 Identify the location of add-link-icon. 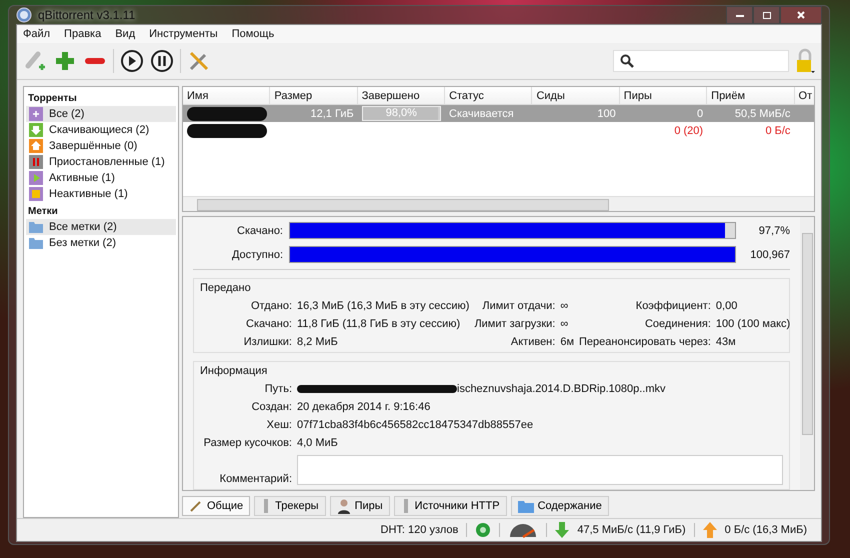
(35, 61).